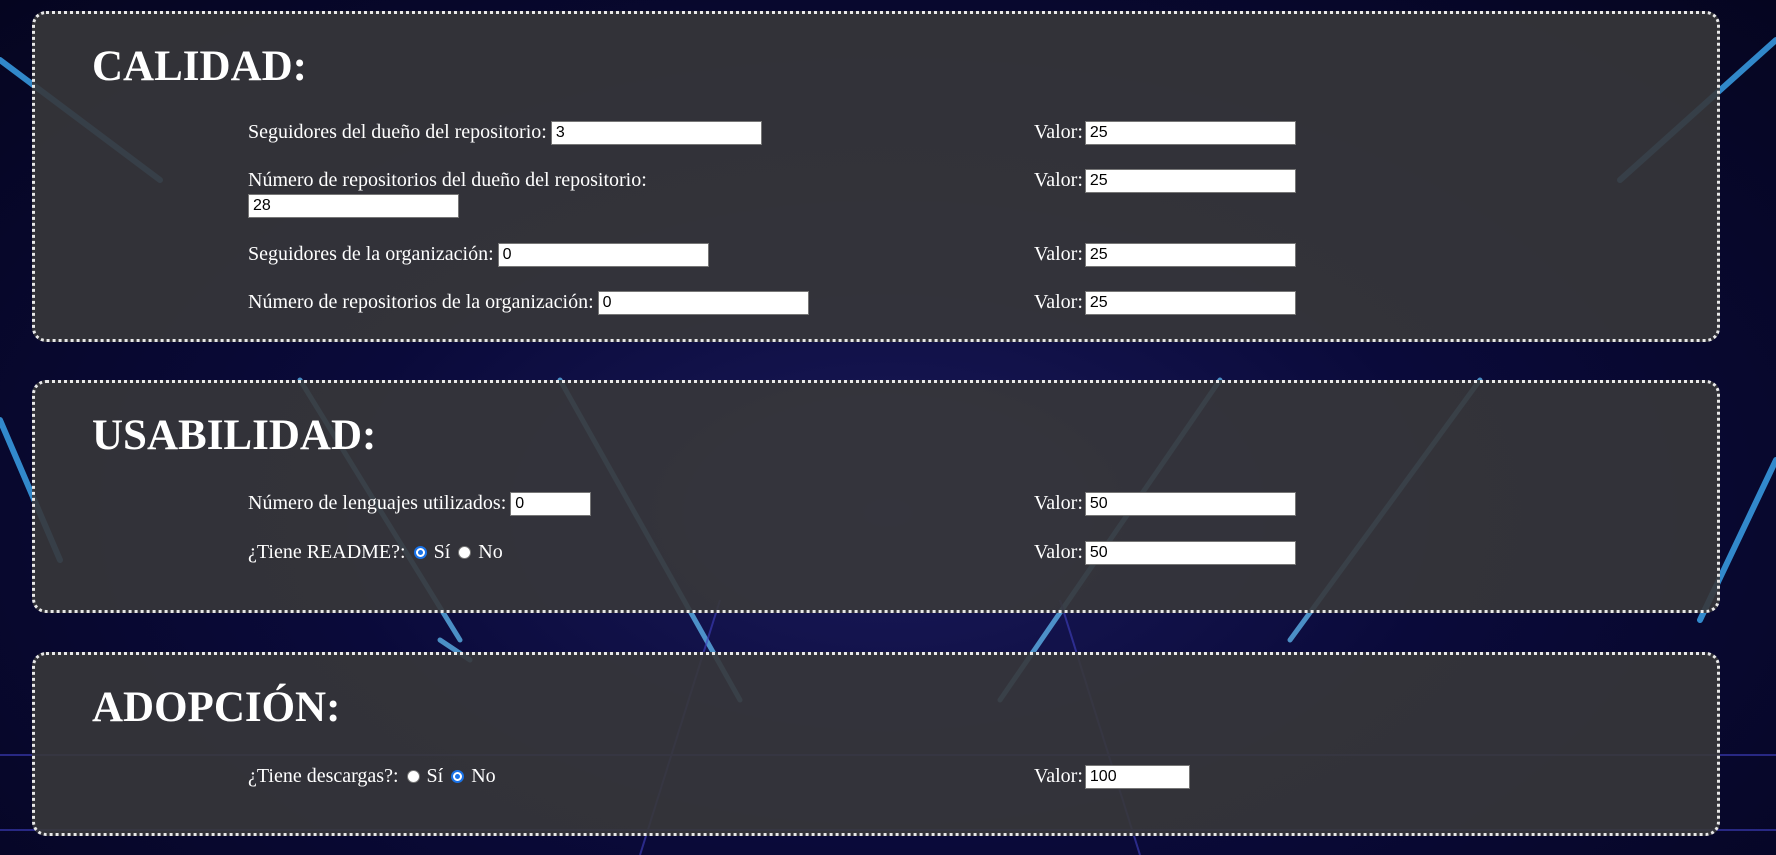  Describe the element at coordinates (656, 133) in the screenshot. I see `seguidores-dueno-input` at that location.